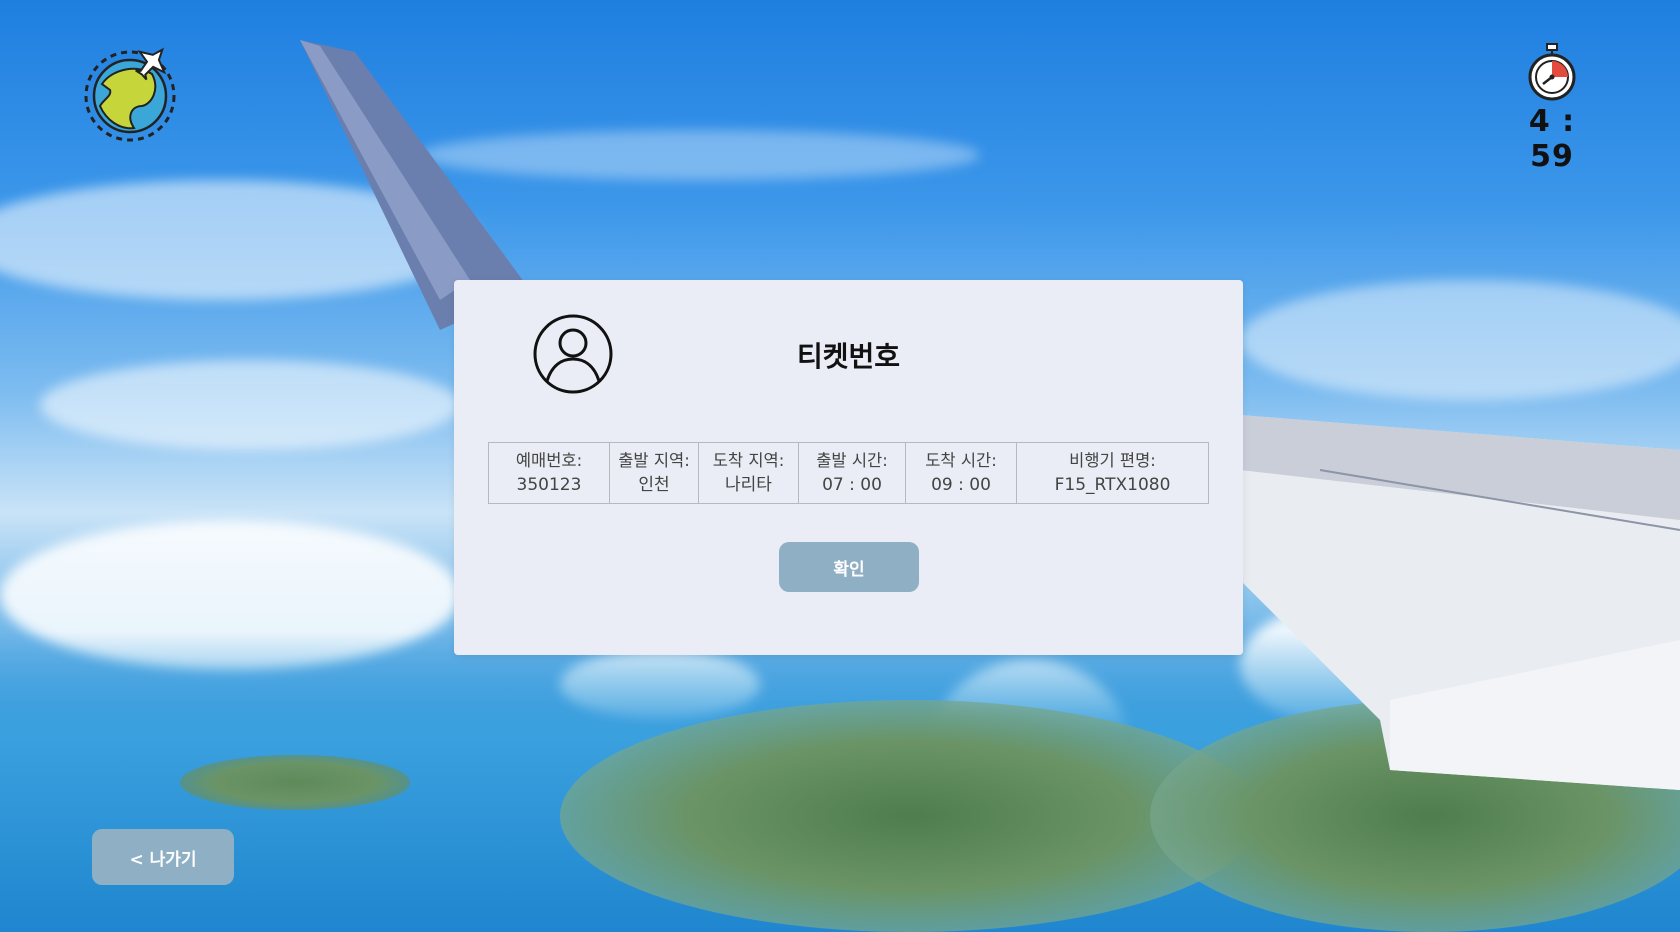 Image resolution: width=1680 pixels, height=932 pixels. Describe the element at coordinates (852, 460) in the screenshot. I see `column-label: 출발 시간:` at that location.